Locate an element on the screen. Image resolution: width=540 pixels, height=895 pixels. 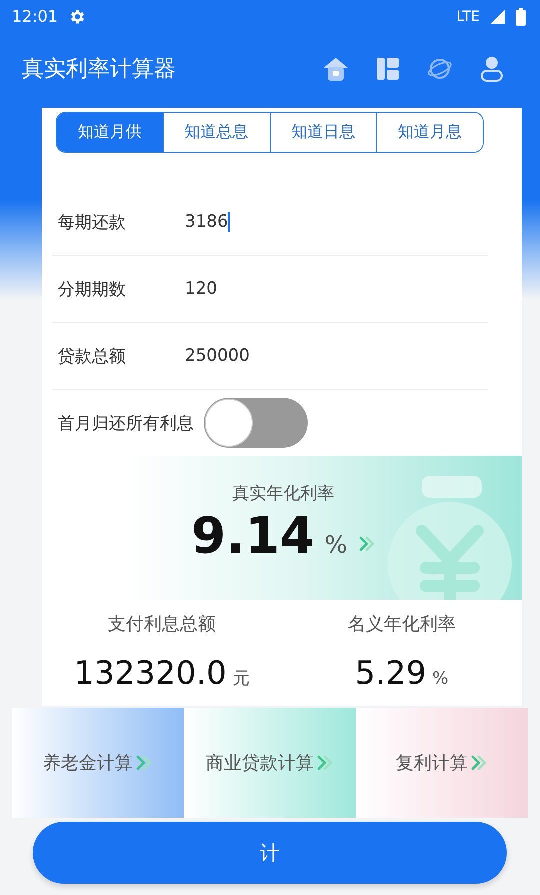
stat-value: 132320.0 is located at coordinates (150, 673).